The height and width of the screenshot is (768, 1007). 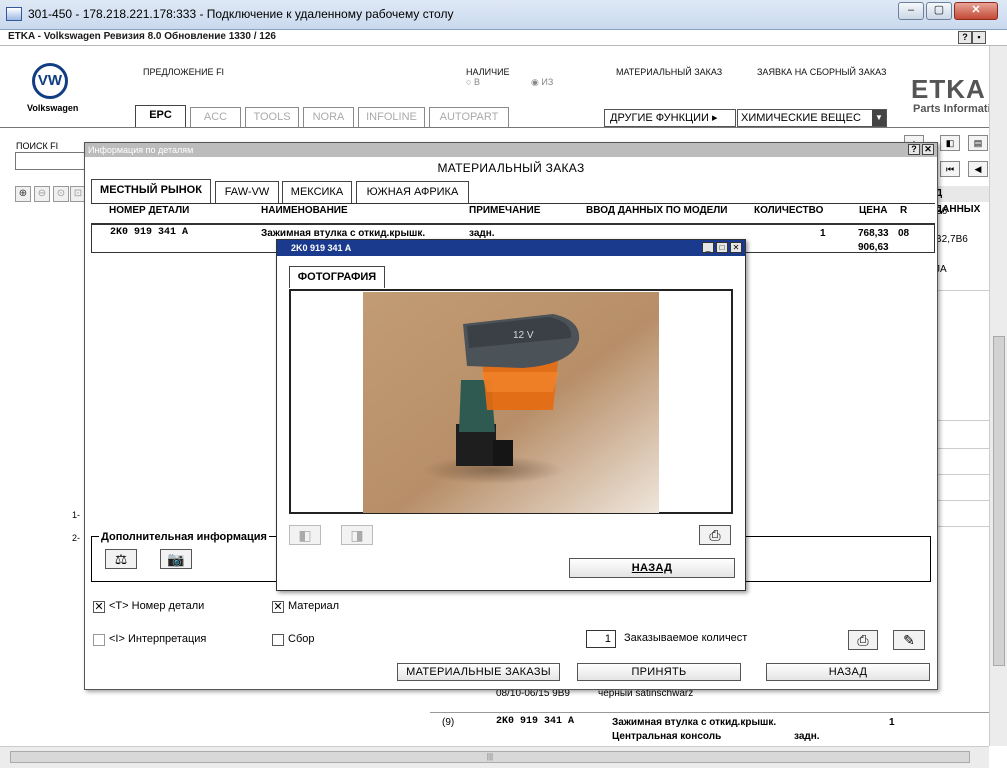 I want to click on minimize-icon: _, so click(x=708, y=247).